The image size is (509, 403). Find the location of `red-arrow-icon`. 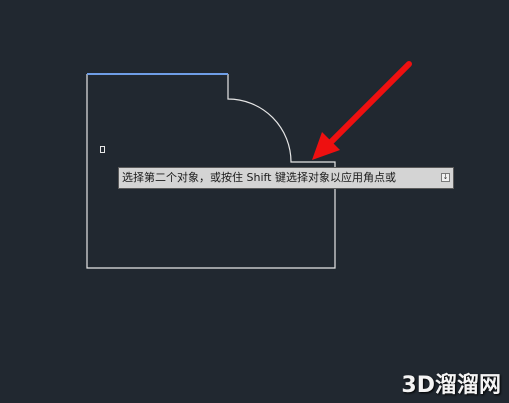

red-arrow-icon is located at coordinates (362, 110).